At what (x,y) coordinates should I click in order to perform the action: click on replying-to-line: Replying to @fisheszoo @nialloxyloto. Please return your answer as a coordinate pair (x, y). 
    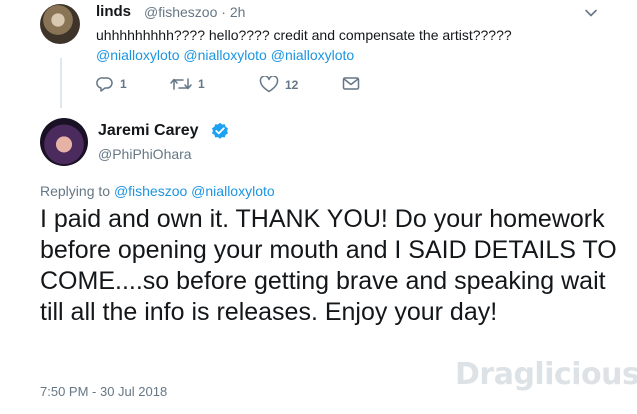
    Looking at the image, I should click on (157, 191).